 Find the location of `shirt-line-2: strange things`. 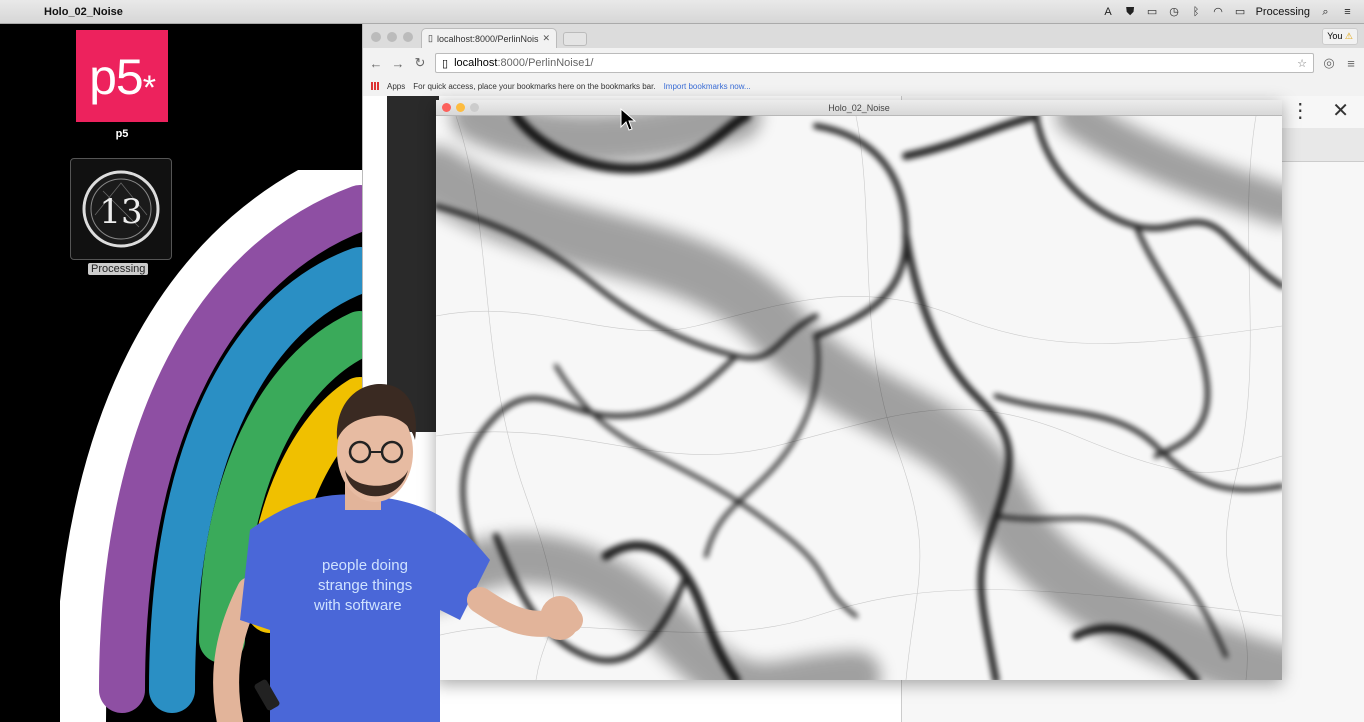

shirt-line-2: strange things is located at coordinates (365, 585).